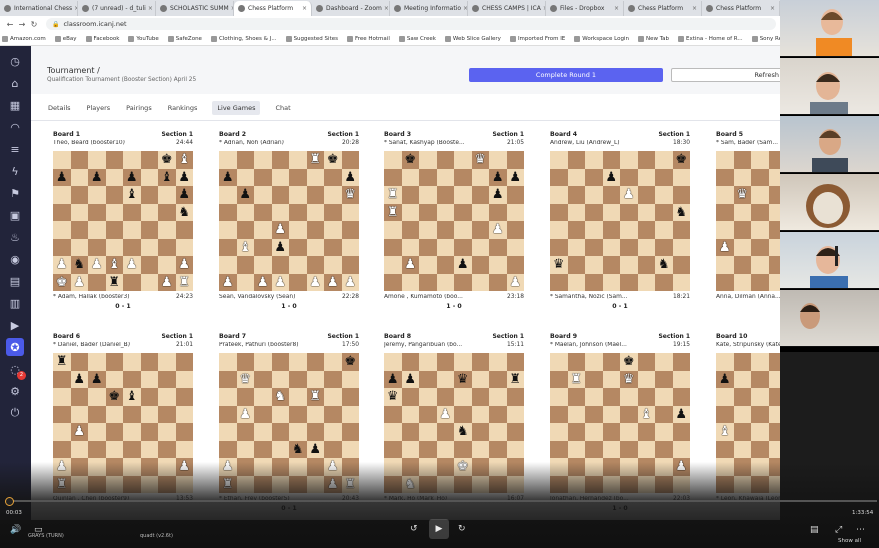 The height and width of the screenshot is (548, 879). Describe the element at coordinates (421, 38) in the screenshot. I see `bookmark-label: Saw Creek` at that location.